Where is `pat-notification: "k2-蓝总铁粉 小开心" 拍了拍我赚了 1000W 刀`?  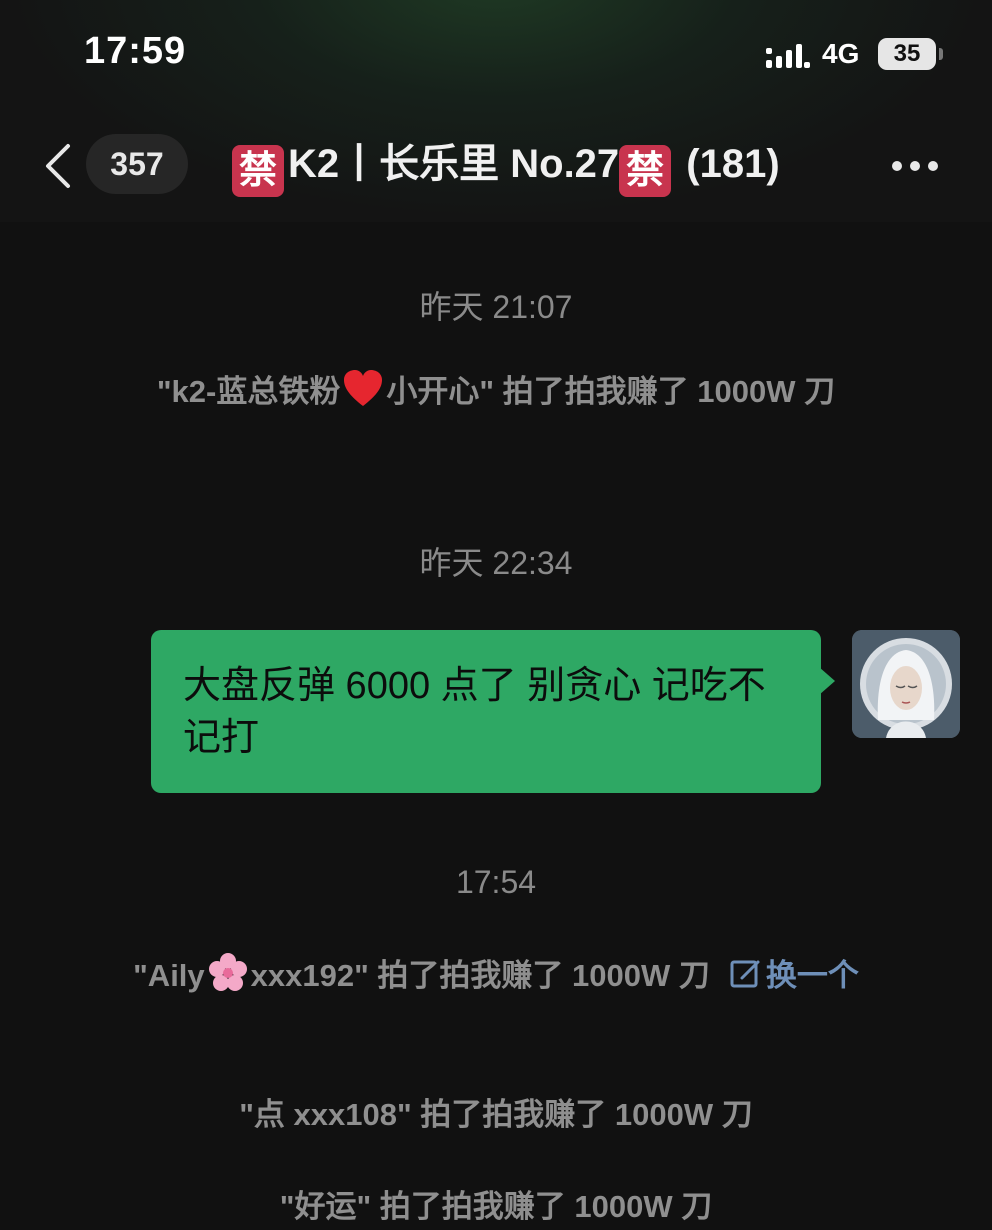
pat-notification: "k2-蓝总铁粉 小开心" 拍了拍我赚了 1000W 刀 is located at coordinates (496, 391).